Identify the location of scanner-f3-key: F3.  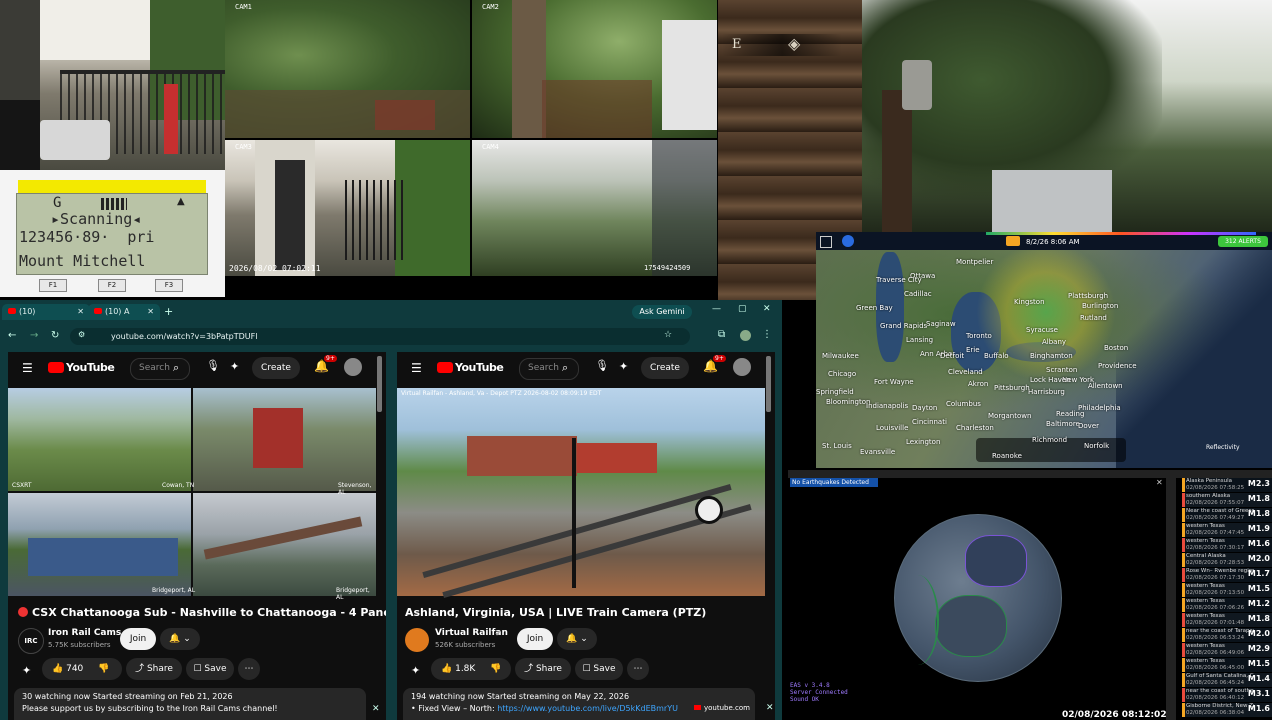
(169, 285).